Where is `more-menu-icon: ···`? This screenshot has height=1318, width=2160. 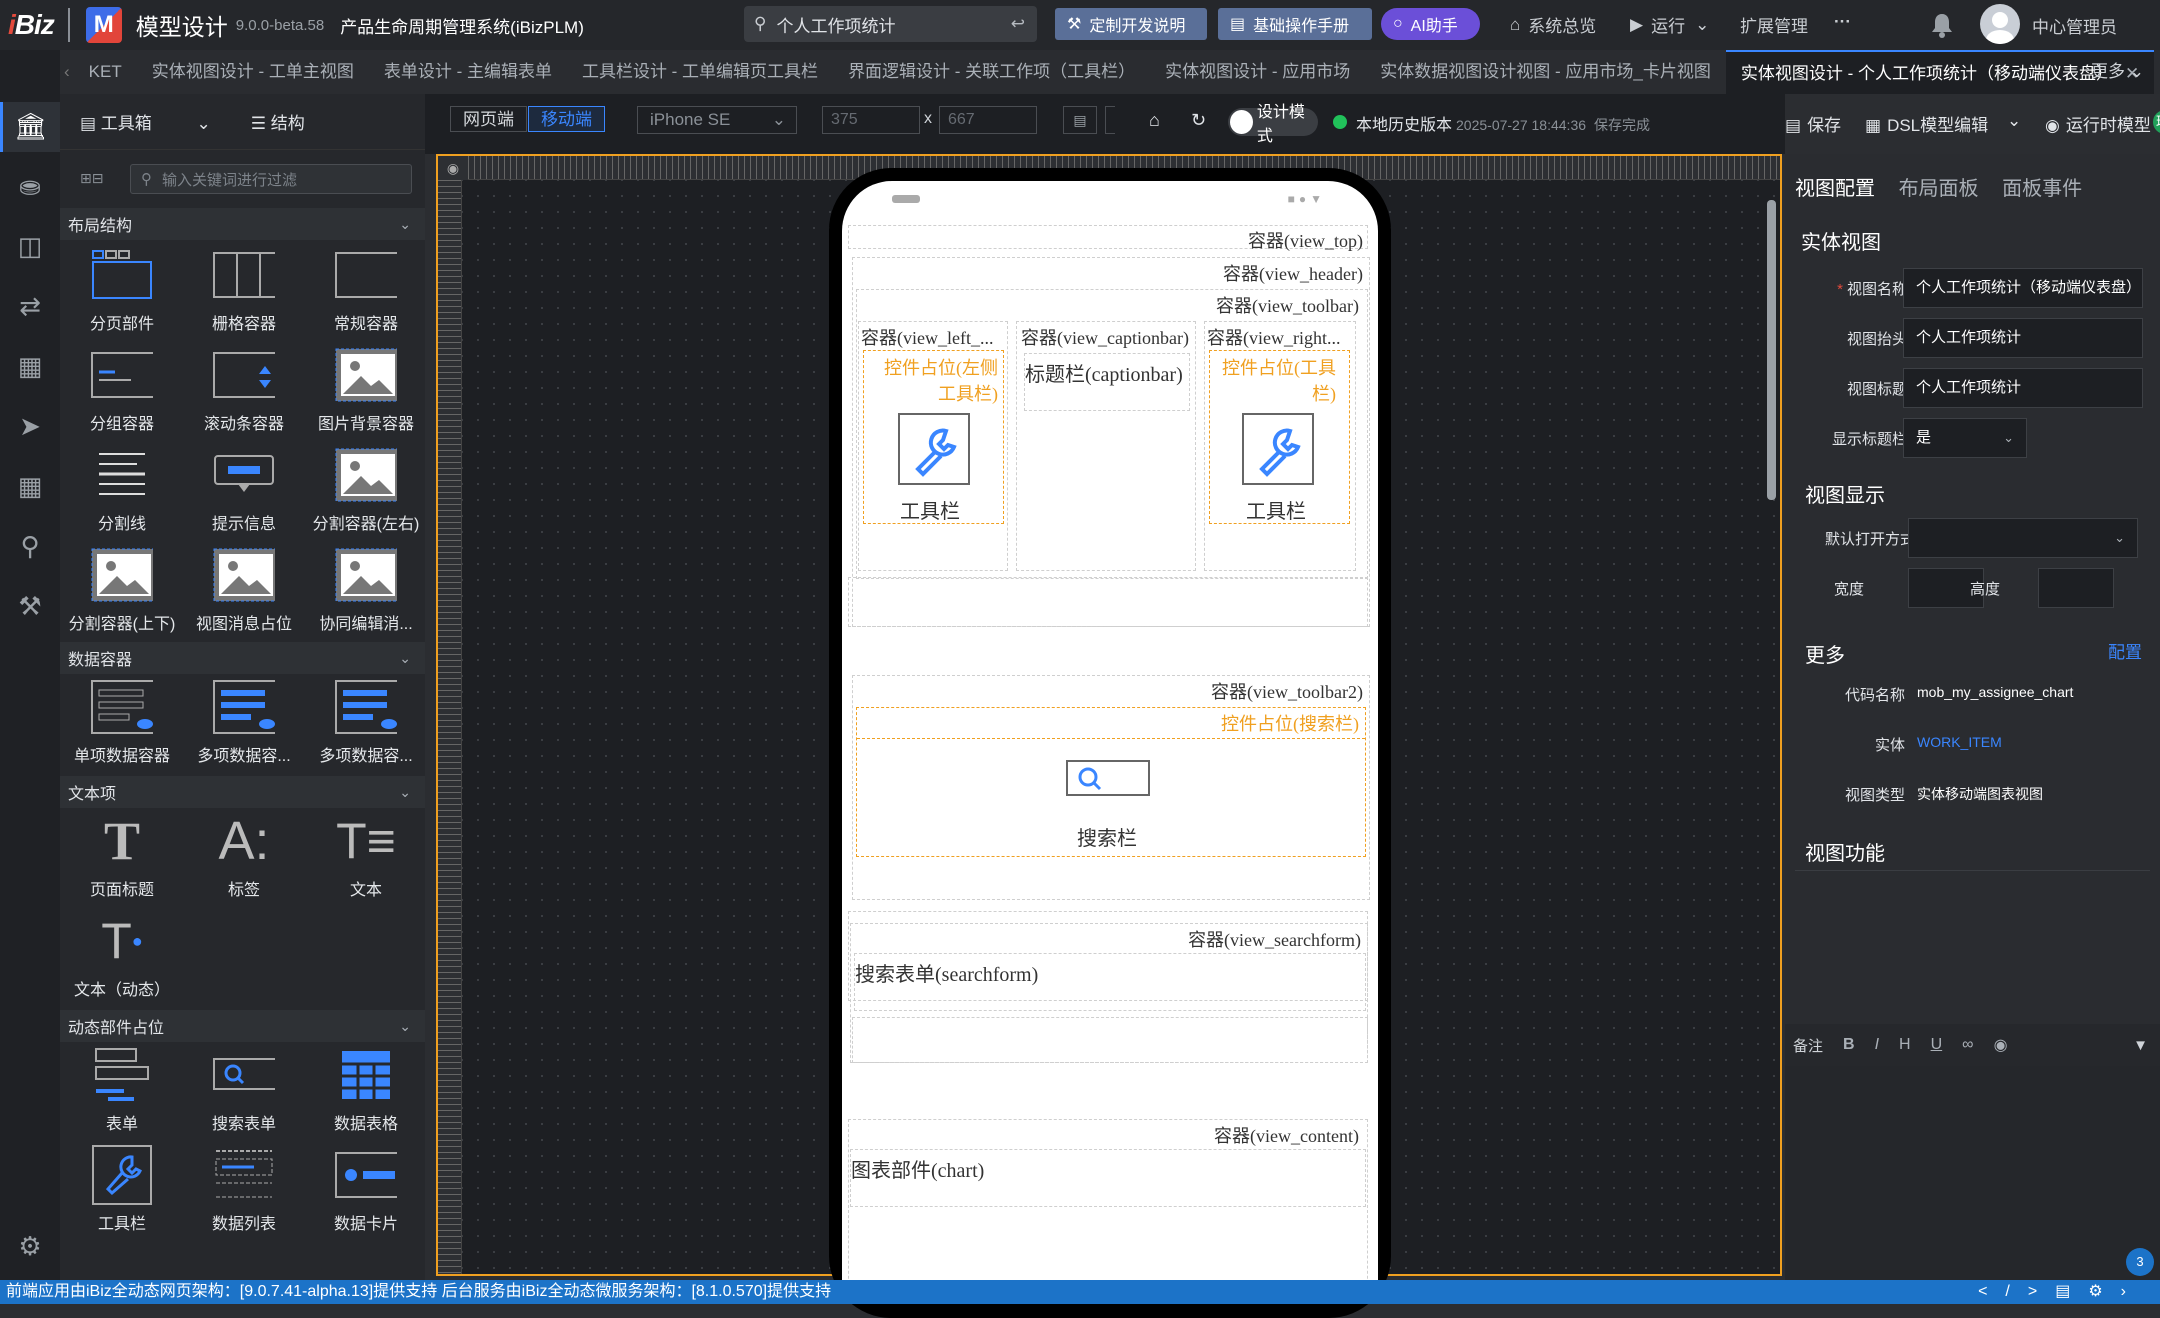
more-menu-icon: ··· is located at coordinates (1842, 22).